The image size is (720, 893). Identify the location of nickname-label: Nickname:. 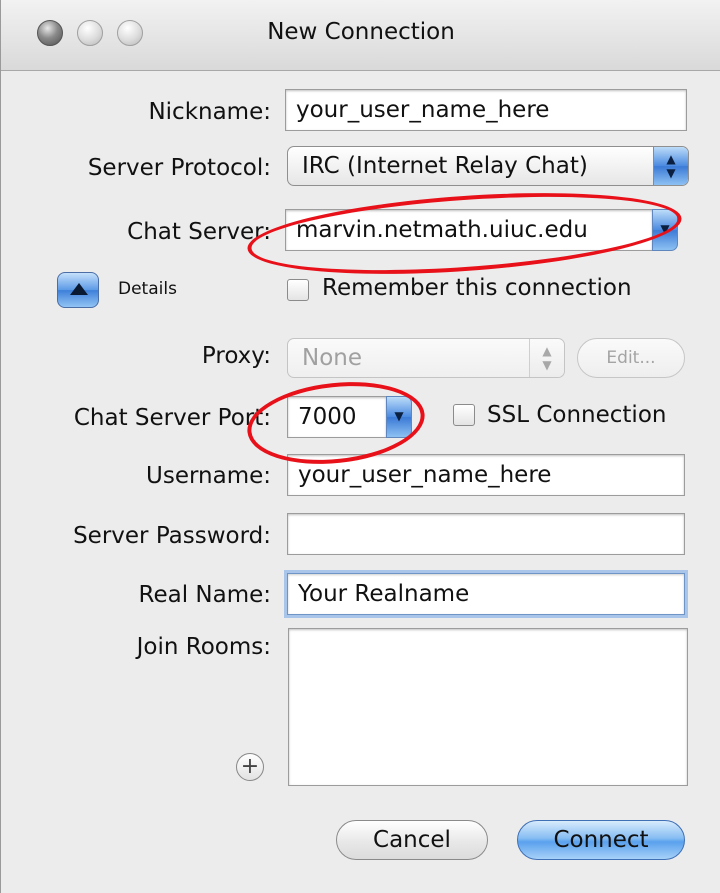
(209, 112).